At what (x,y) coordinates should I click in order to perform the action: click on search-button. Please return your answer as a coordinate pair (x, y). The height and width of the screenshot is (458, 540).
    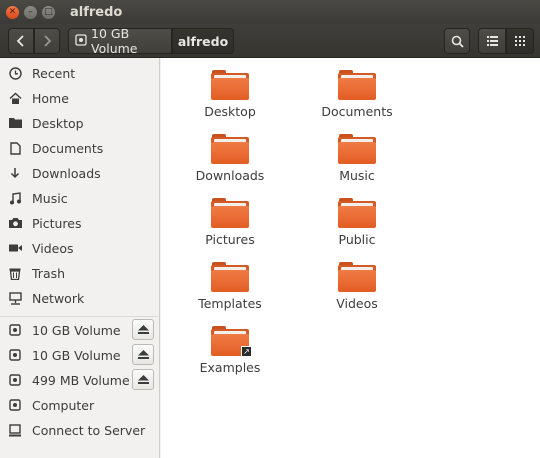
    Looking at the image, I should click on (457, 41).